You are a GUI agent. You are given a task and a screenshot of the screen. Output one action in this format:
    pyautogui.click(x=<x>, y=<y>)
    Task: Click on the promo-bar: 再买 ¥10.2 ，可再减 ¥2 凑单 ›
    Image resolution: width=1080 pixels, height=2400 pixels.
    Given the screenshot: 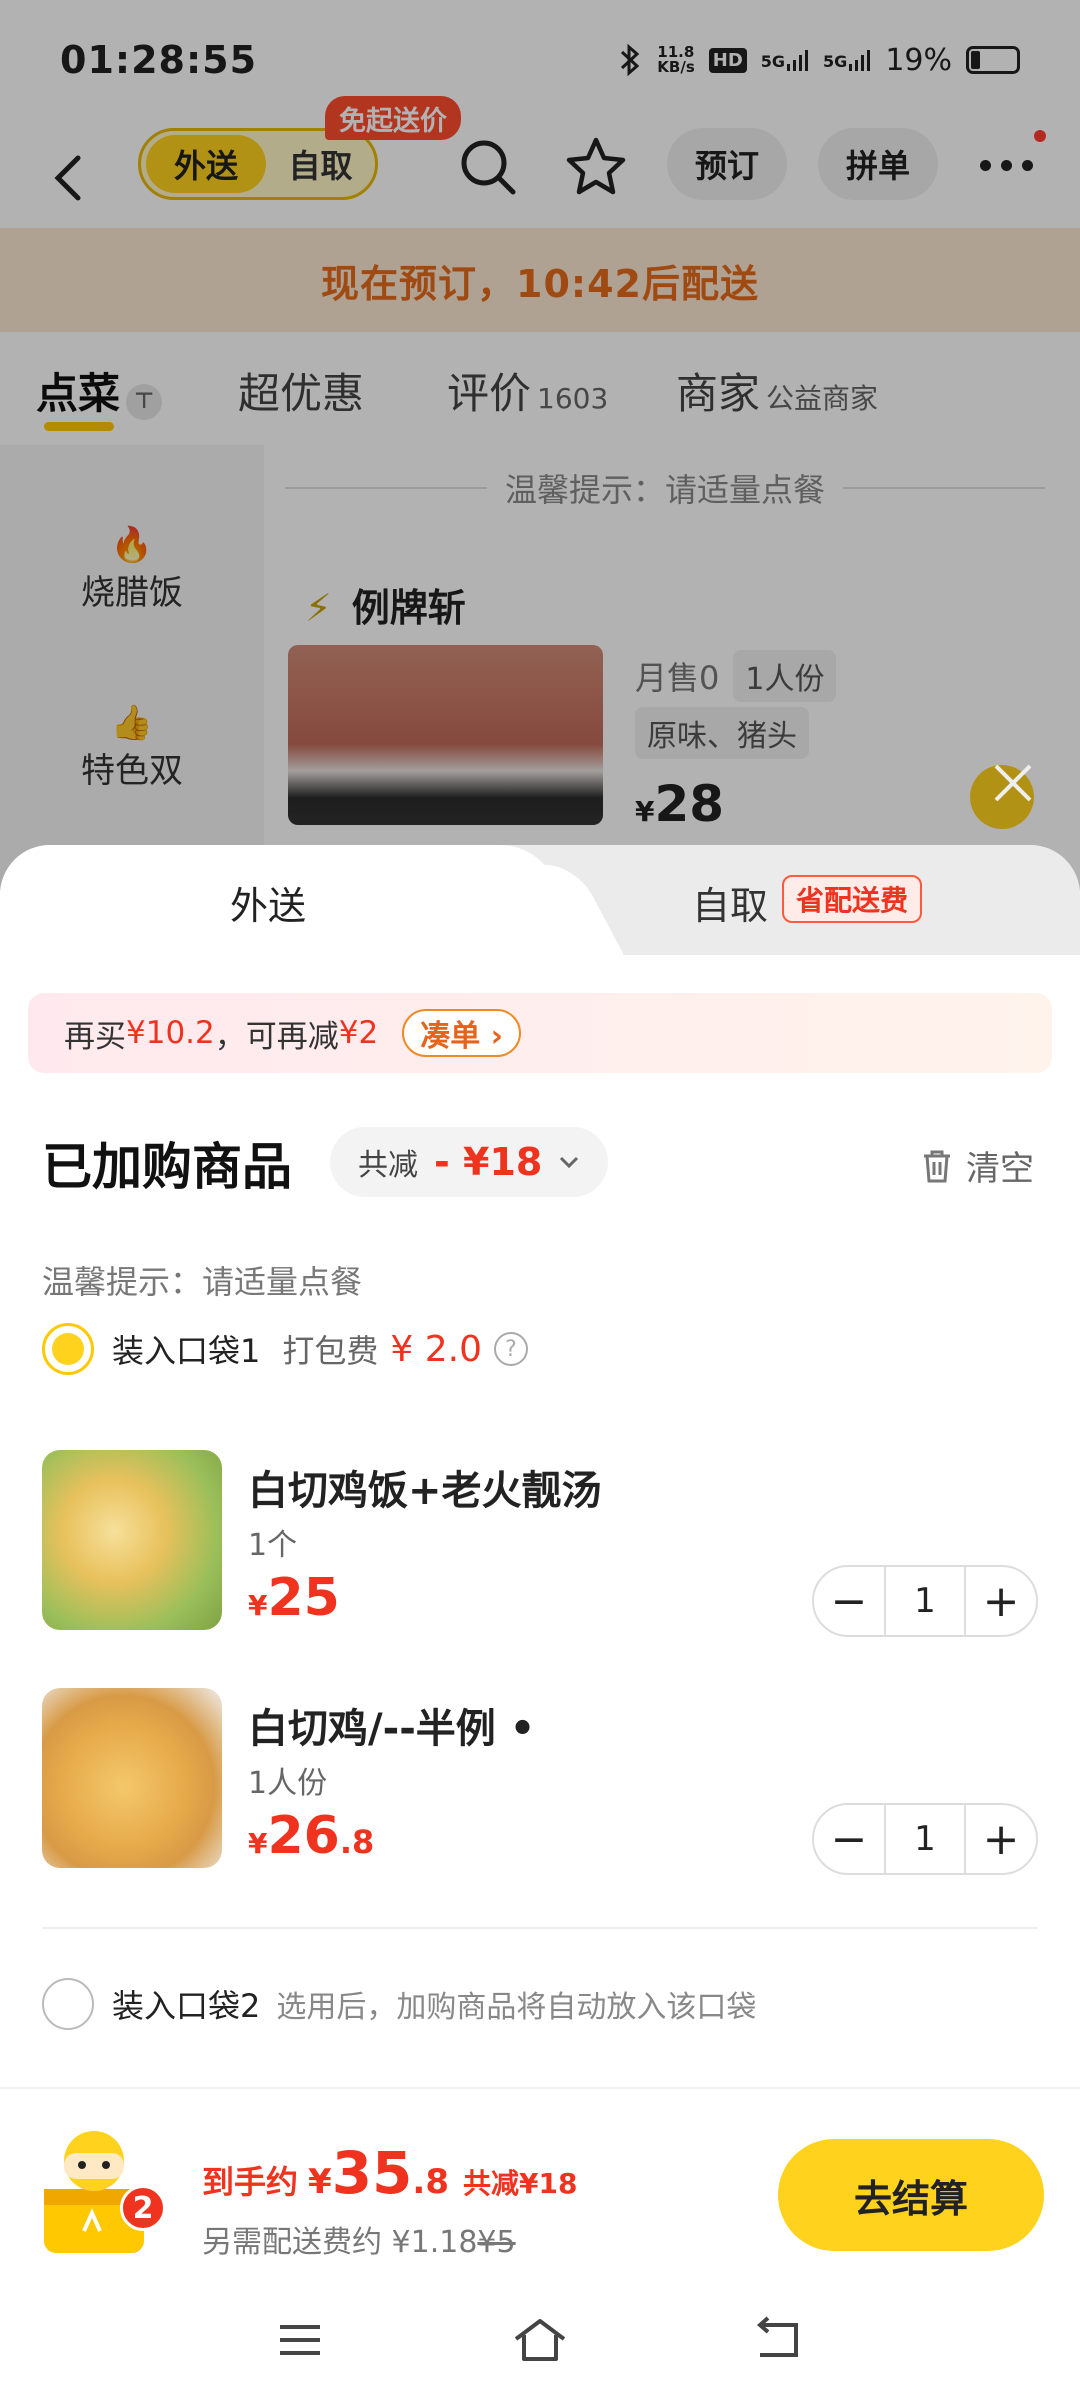 What is the action you would take?
    pyautogui.click(x=540, y=1033)
    